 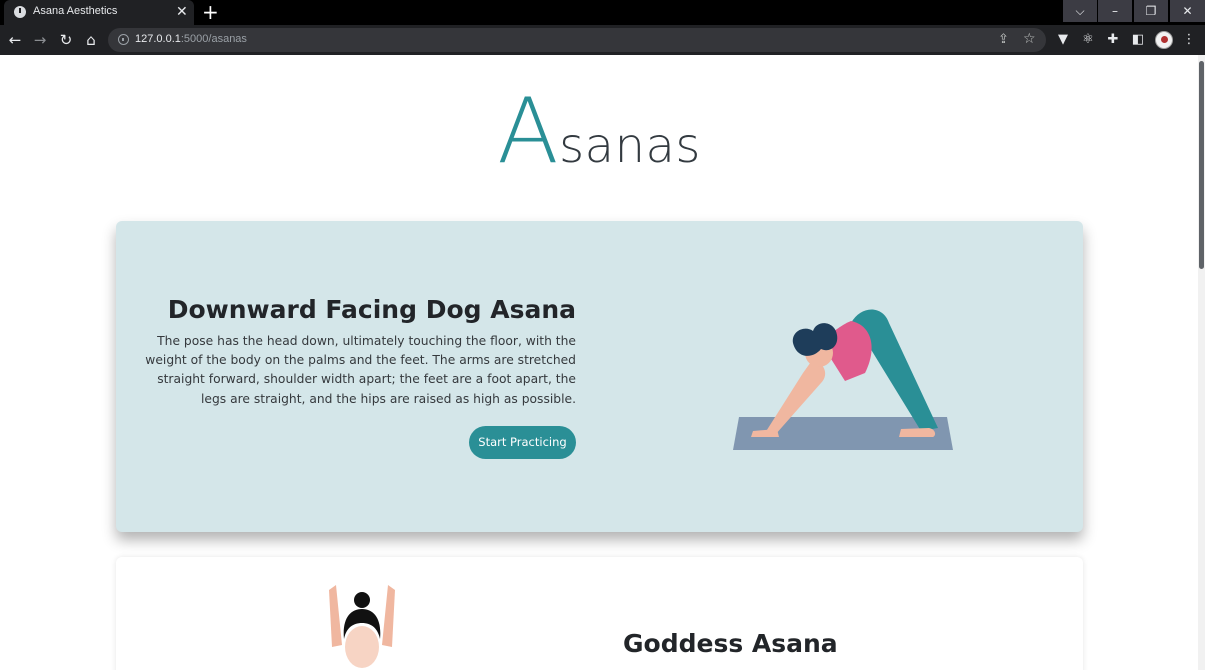 I want to click on react-extension-icon: ⚛, so click(x=1088, y=40).